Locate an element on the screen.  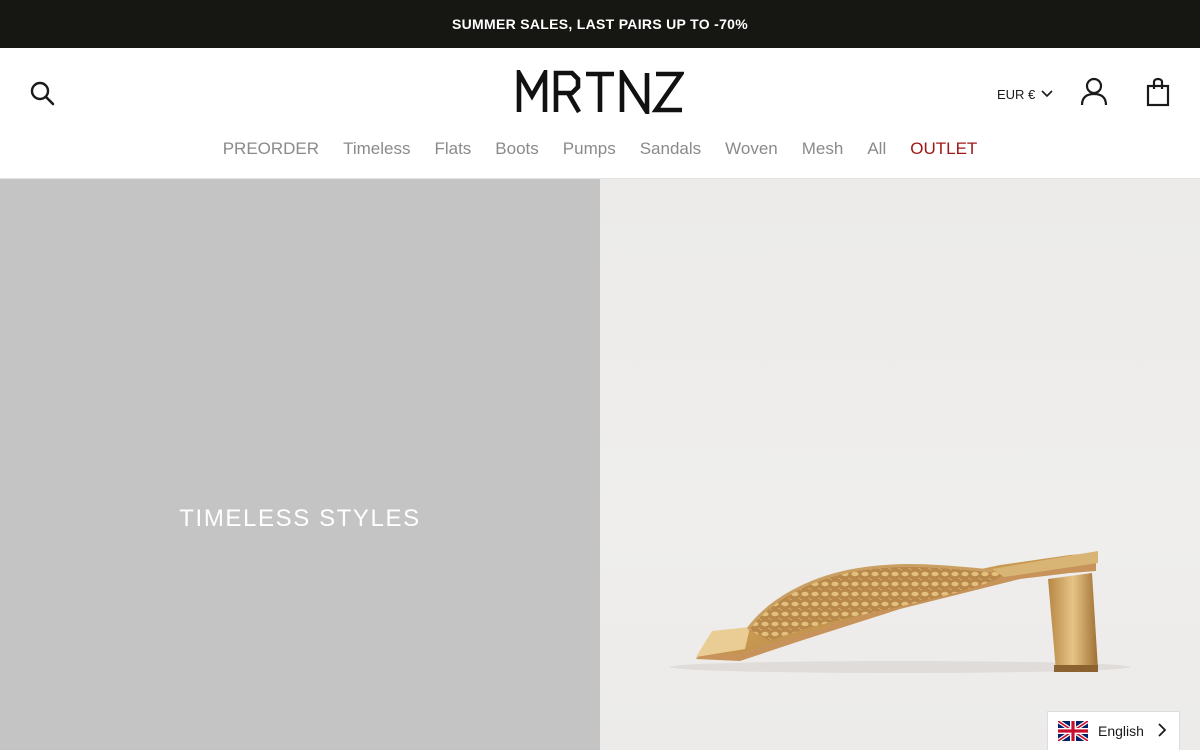
nav-item-mesh: Mesh is located at coordinates (823, 150).